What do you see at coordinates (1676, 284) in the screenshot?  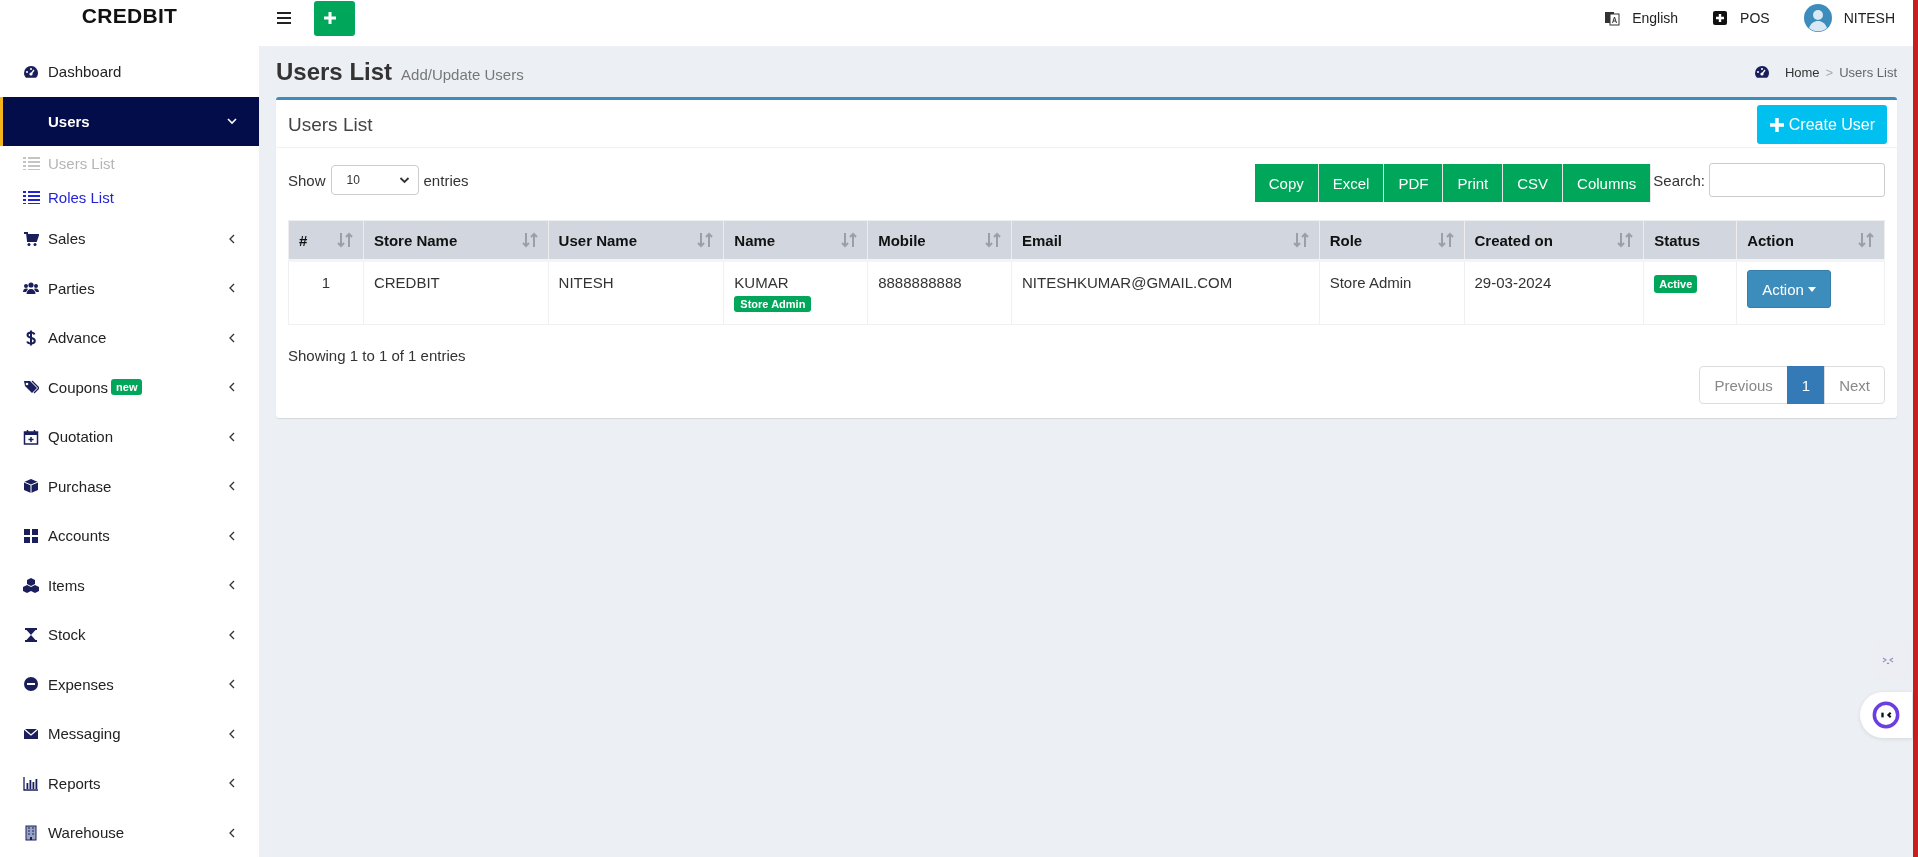 I see `status-badge: Active` at bounding box center [1676, 284].